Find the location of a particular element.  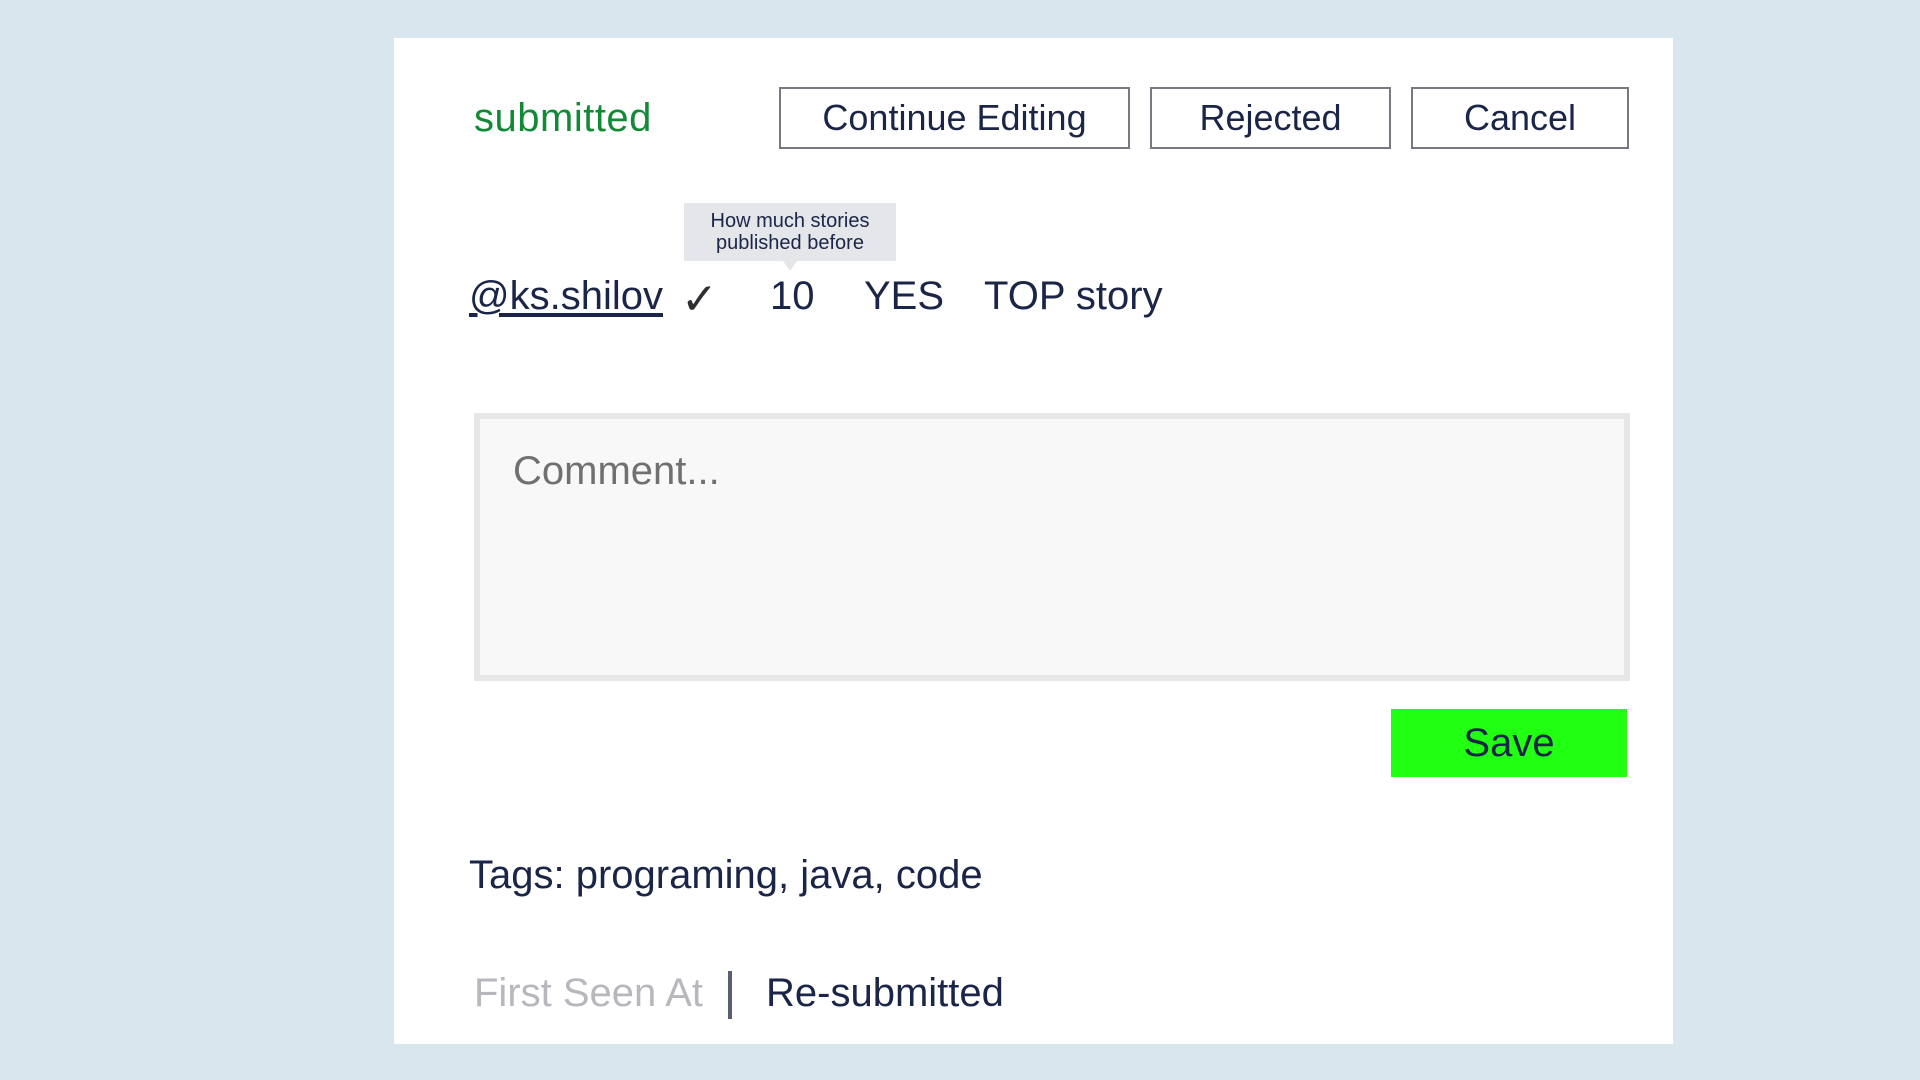

cancel-button: Cancel is located at coordinates (1520, 118).